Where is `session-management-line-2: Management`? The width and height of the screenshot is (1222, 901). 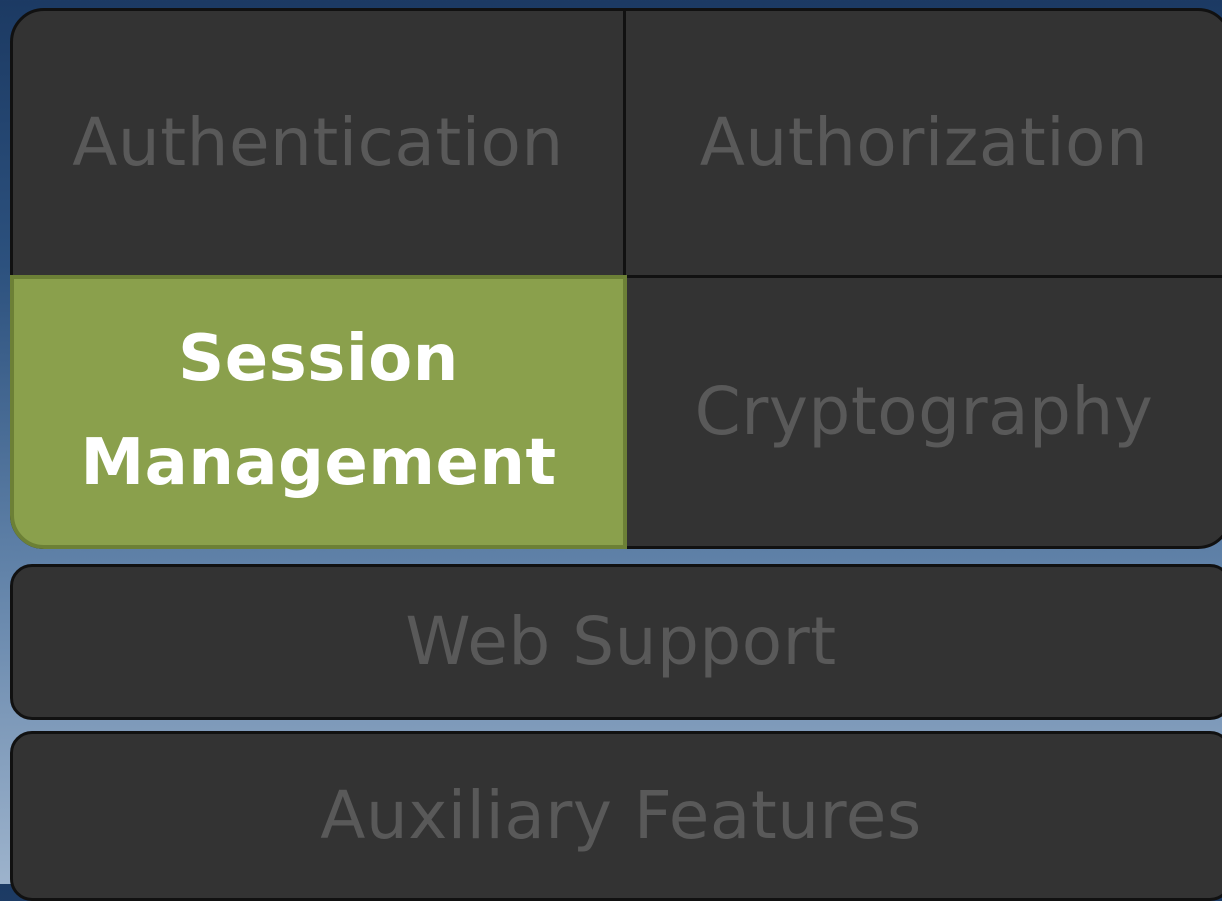
session-management-line-2: Management is located at coordinates (318, 463).